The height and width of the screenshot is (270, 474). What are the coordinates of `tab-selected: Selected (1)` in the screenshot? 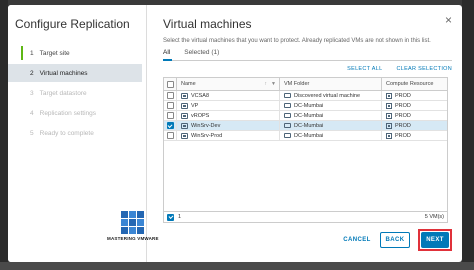 It's located at (201, 54).